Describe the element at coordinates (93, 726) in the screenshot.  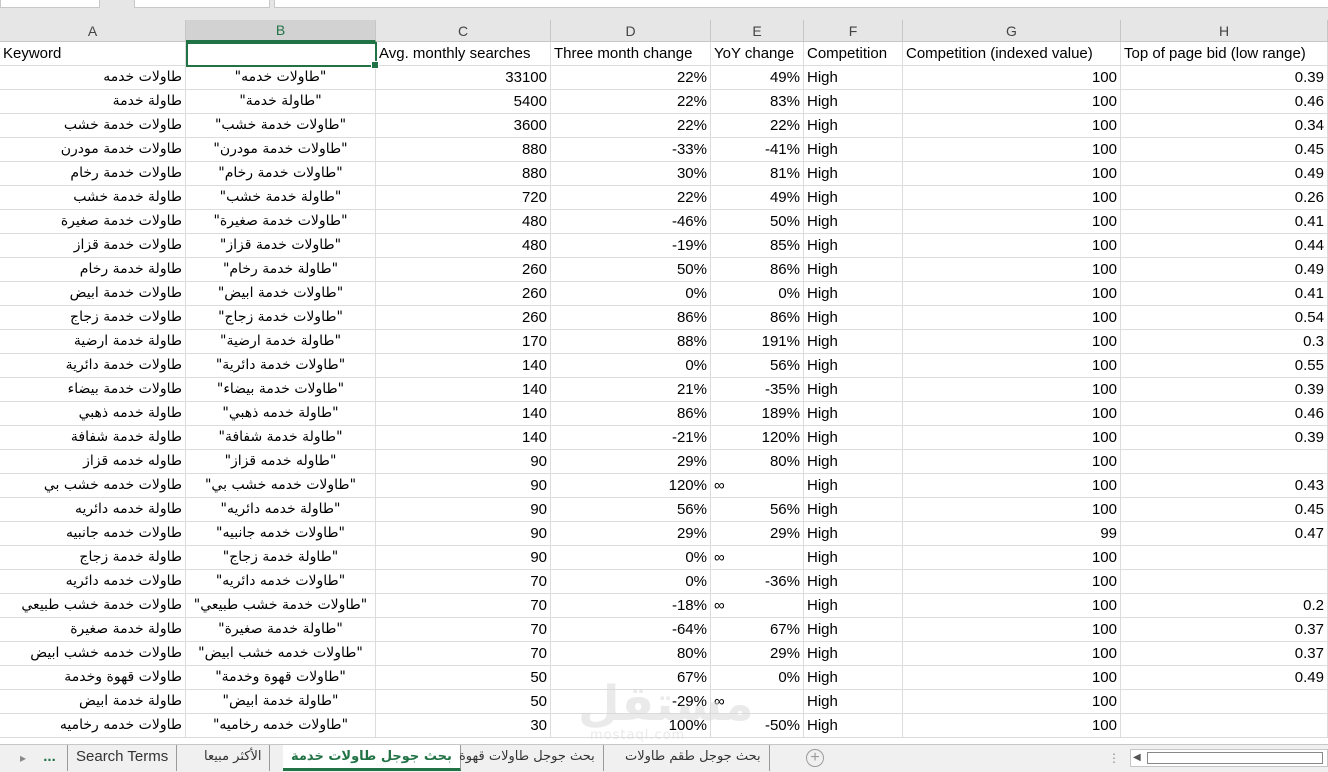
I see `cell-a: طاولات خدمه رخاميه` at that location.